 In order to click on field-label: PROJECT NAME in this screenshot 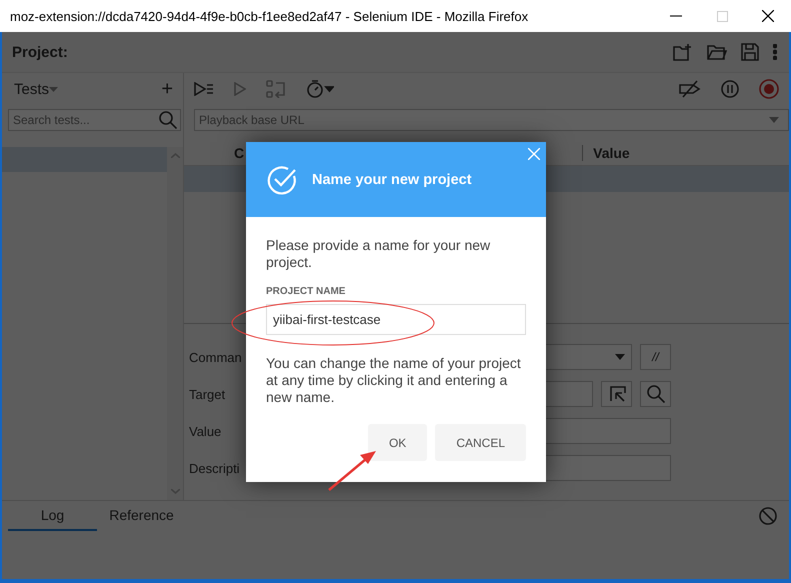, I will do `click(306, 291)`.